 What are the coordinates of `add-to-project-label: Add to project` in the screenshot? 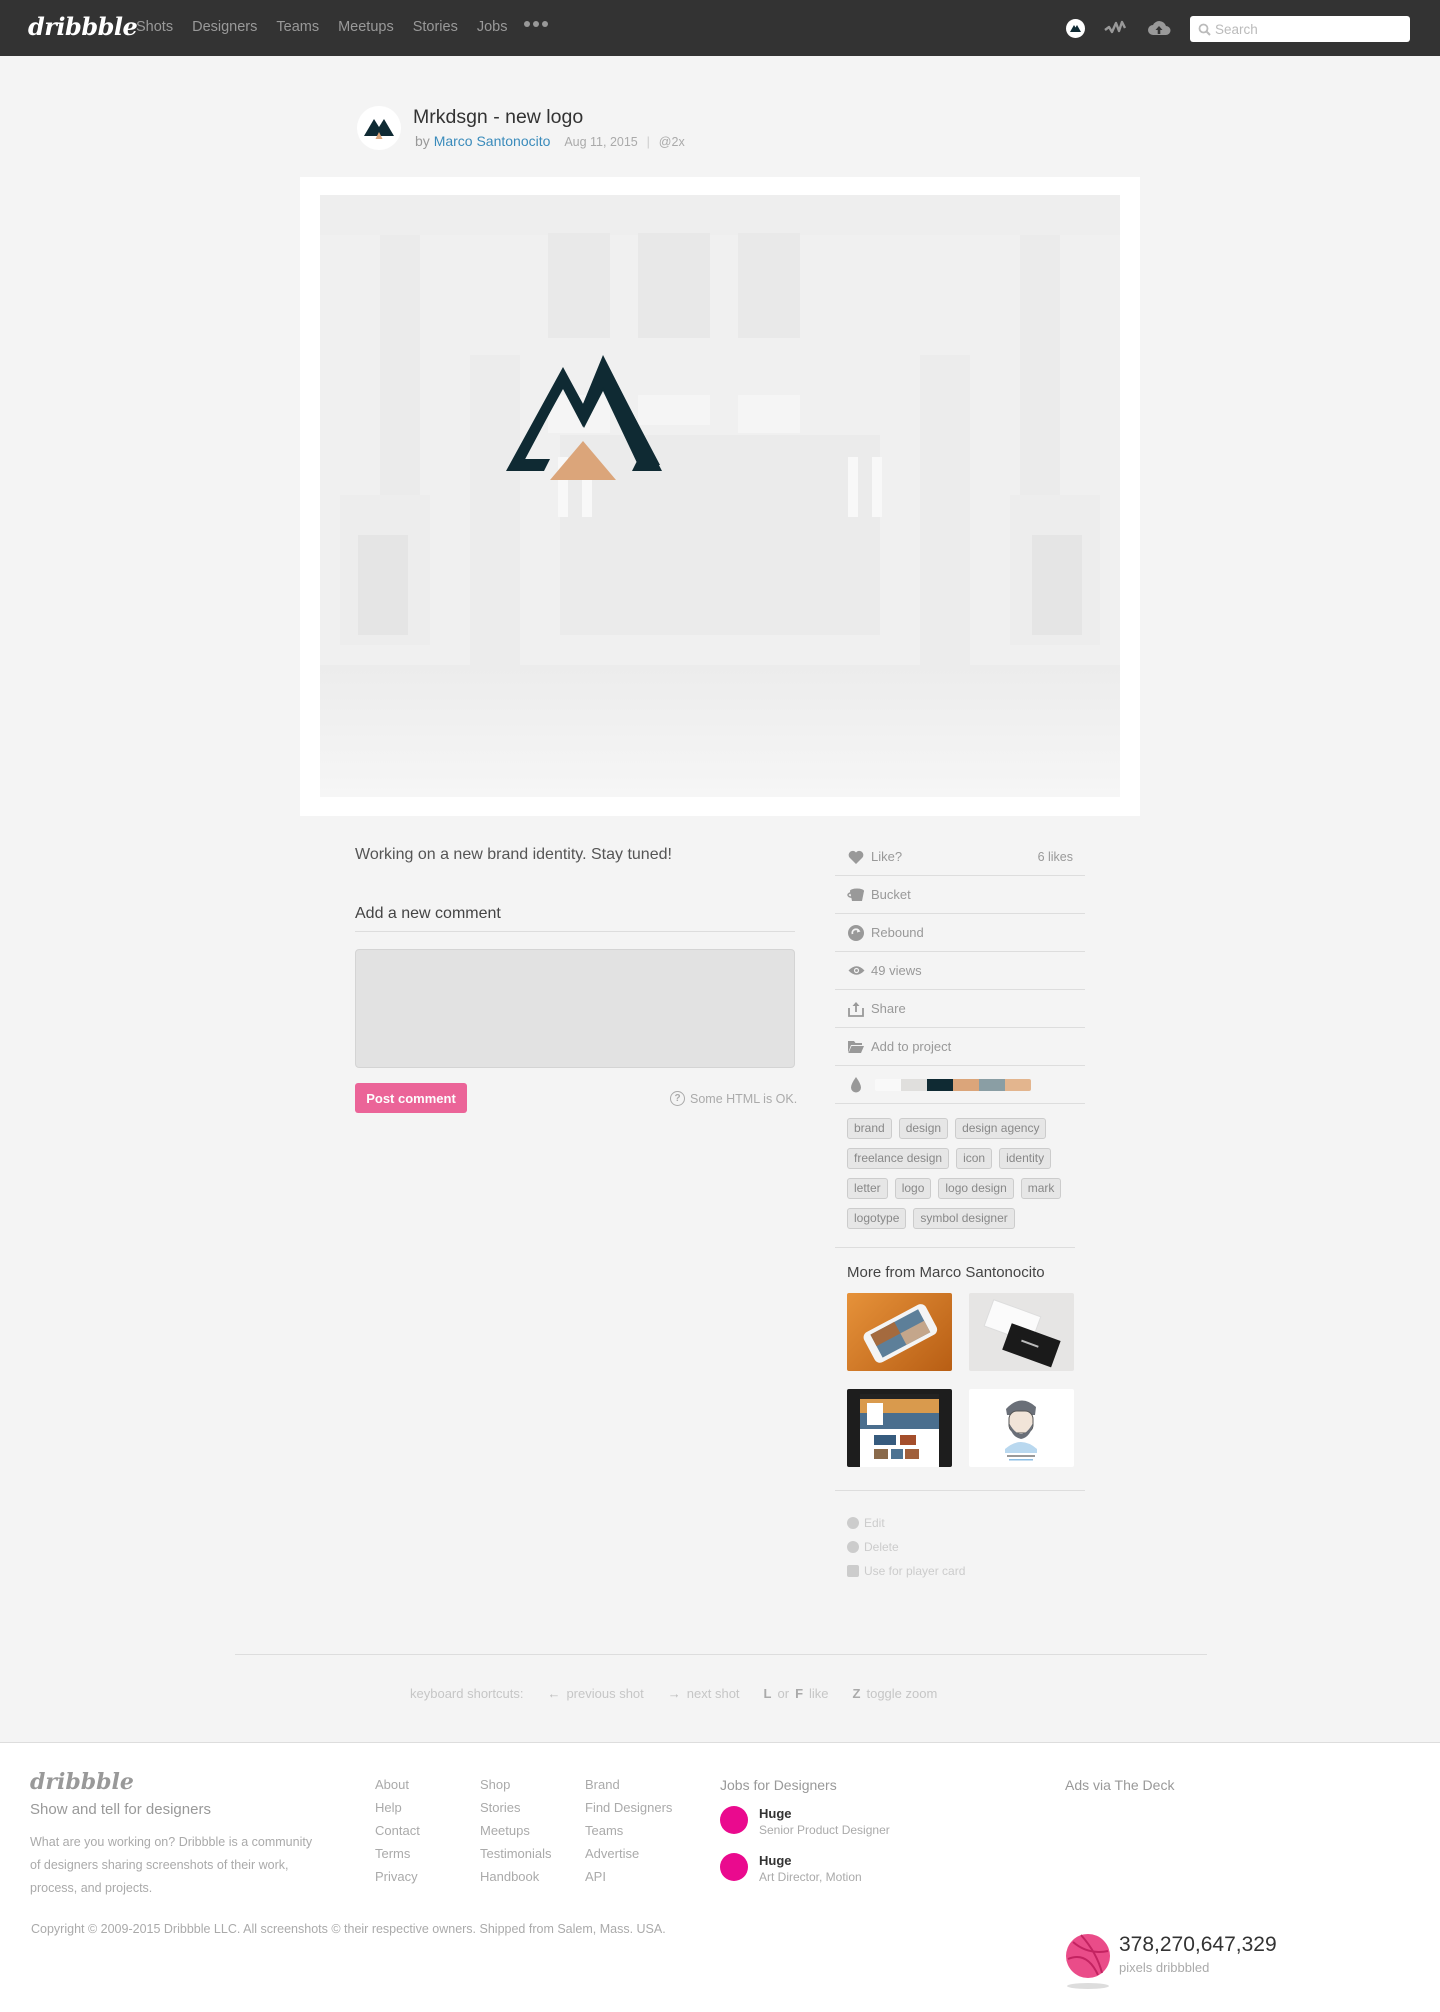 It's located at (911, 1046).